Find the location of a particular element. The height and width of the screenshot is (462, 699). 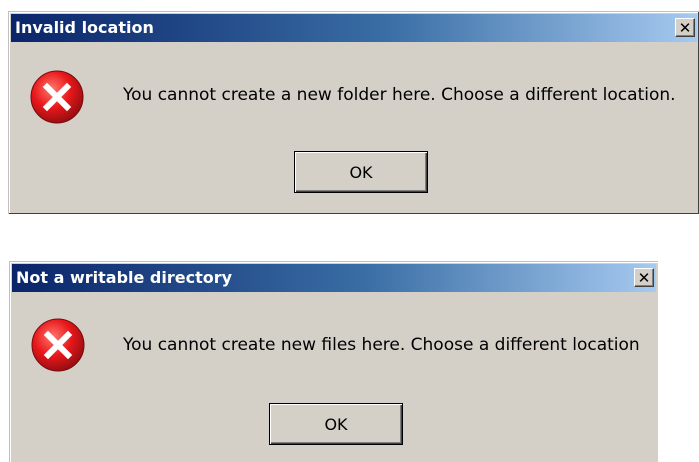

title-bar: Not a writable directory ✕ is located at coordinates (334, 278).